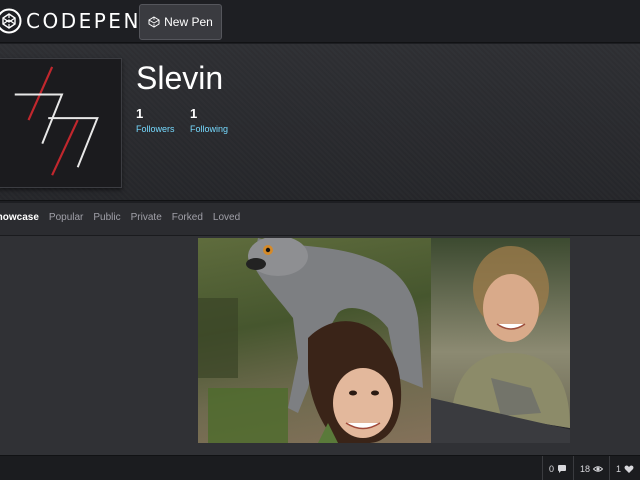 The image size is (640, 480). Describe the element at coordinates (66, 217) in the screenshot. I see `tab-popular: Popular` at that location.